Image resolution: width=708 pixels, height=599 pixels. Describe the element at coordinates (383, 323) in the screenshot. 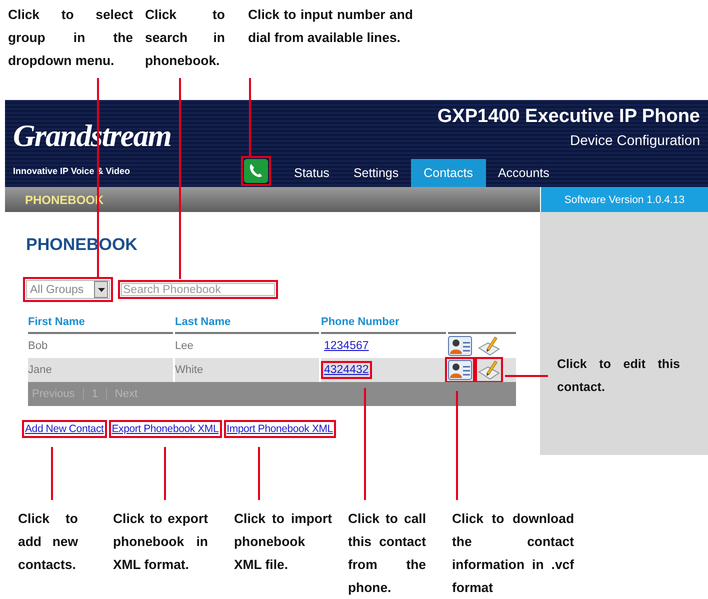

I see `column-header: Phone Number` at that location.